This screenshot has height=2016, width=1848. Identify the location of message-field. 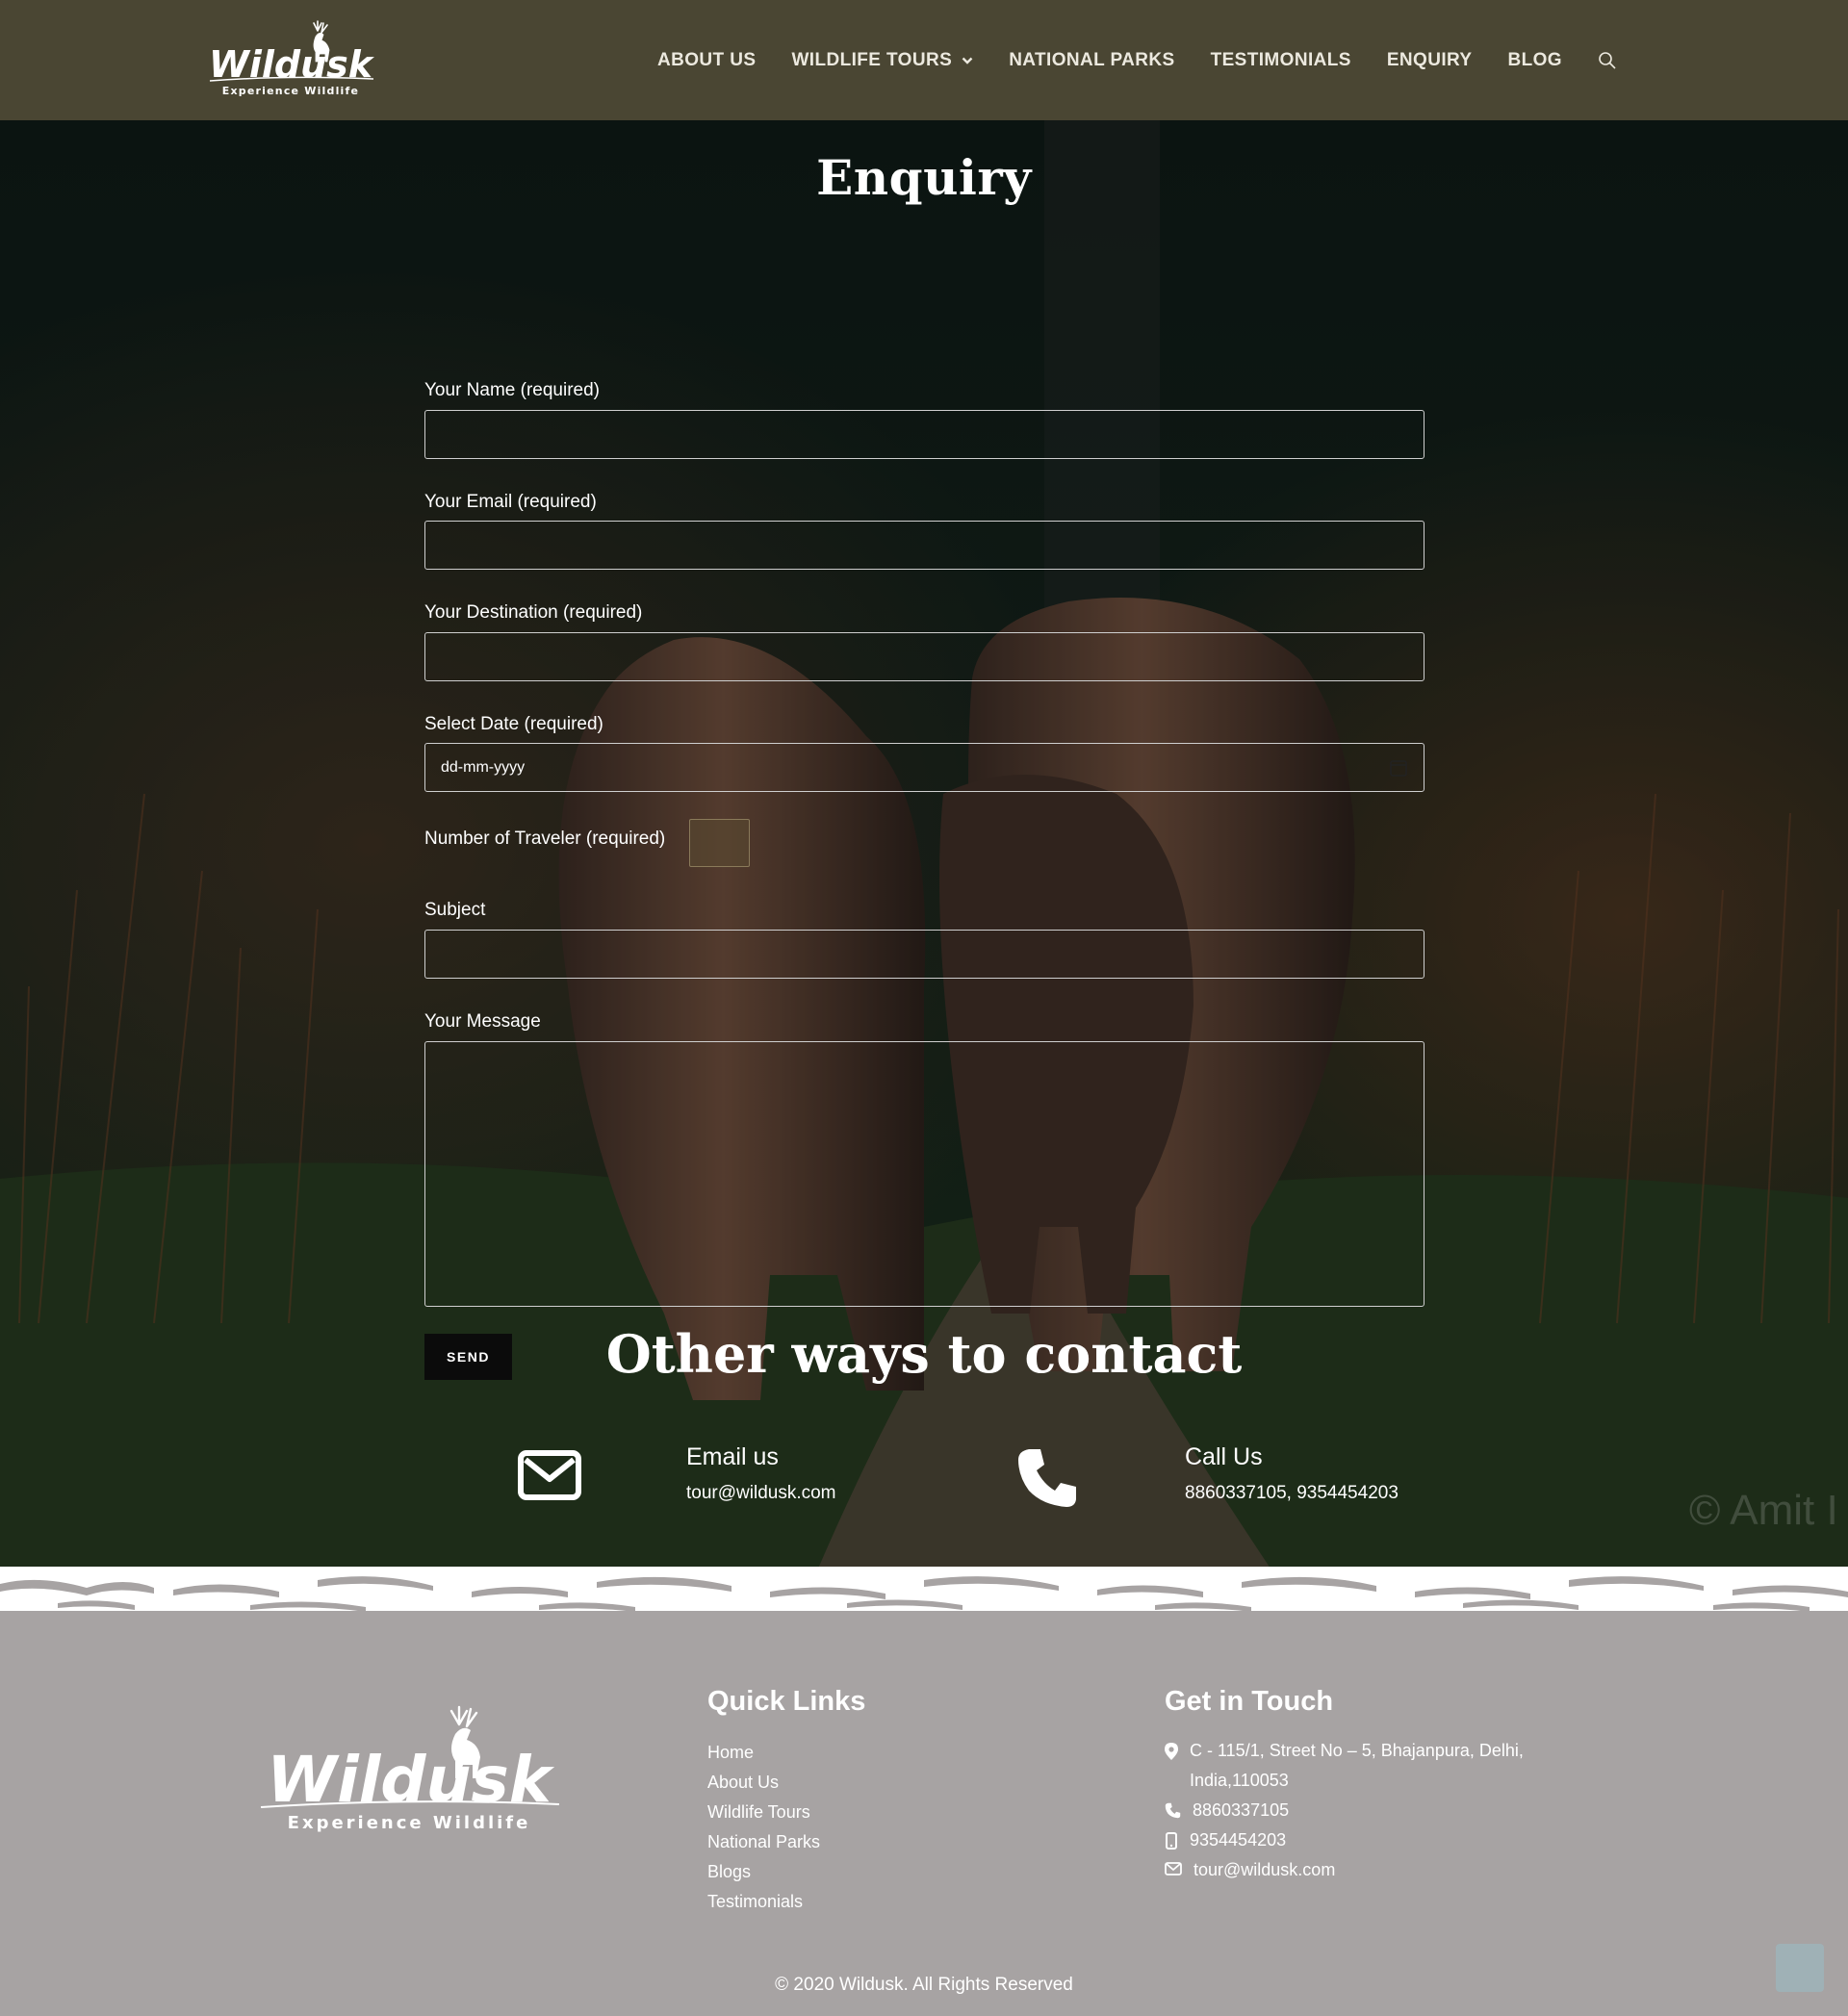
(924, 1174).